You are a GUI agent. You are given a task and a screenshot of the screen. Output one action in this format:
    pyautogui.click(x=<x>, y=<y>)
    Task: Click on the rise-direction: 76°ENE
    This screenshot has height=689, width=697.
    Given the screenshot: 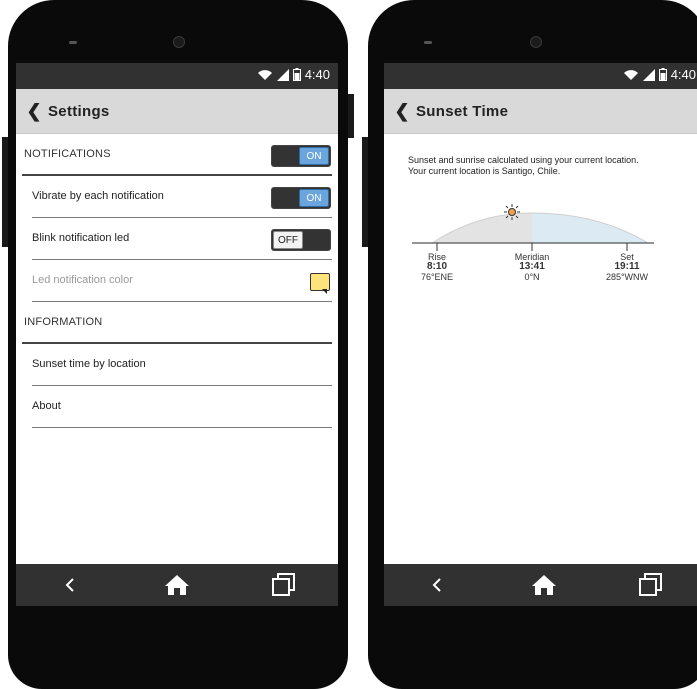 What is the action you would take?
    pyautogui.click(x=437, y=277)
    